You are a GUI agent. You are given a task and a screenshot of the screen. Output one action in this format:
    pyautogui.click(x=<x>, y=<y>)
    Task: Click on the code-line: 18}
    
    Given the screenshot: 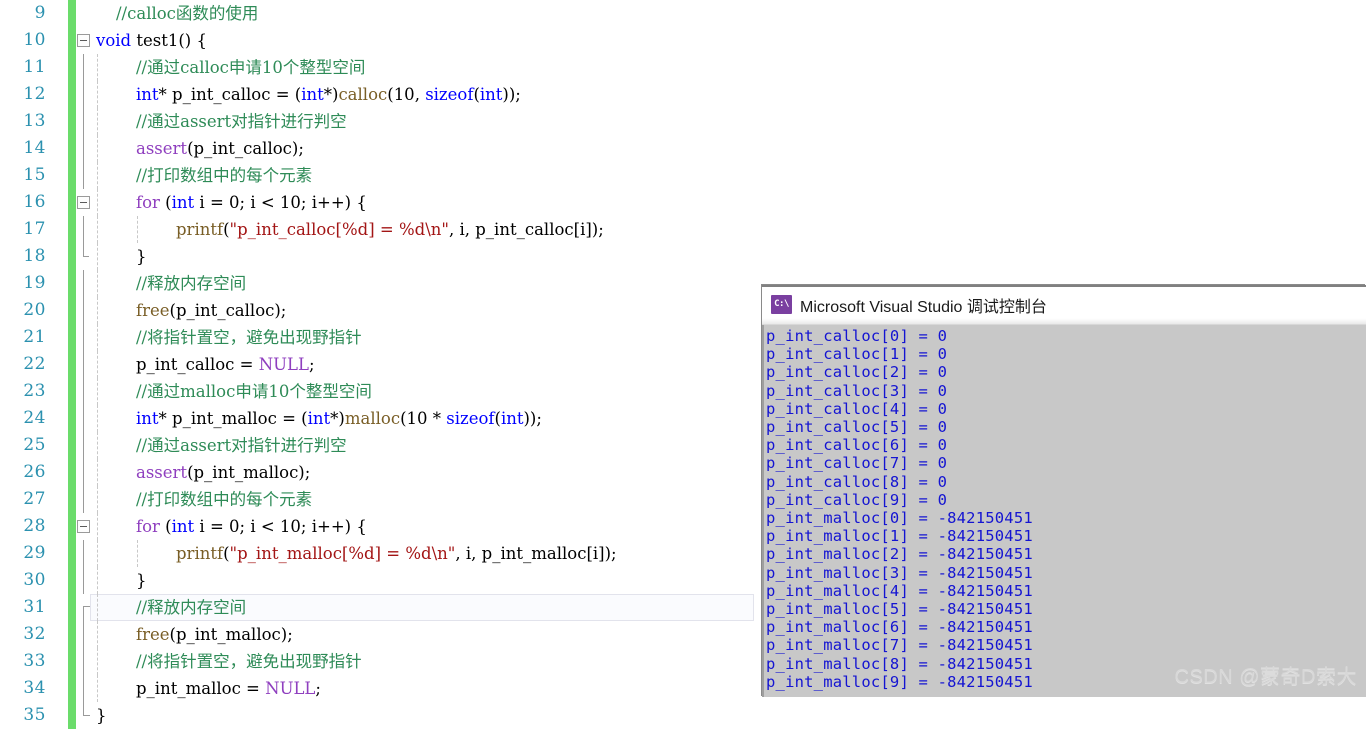 What is the action you would take?
    pyautogui.click(x=683, y=256)
    